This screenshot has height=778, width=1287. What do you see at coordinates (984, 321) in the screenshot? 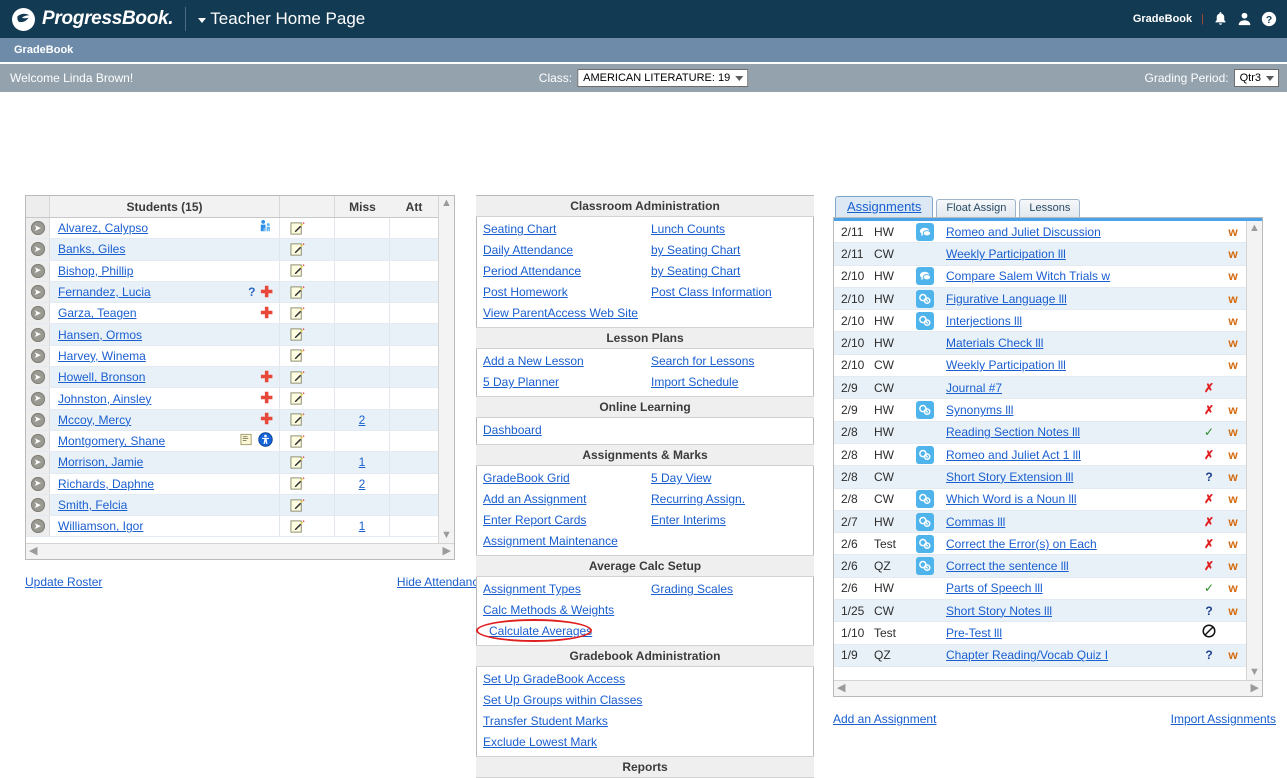
I see `assignment-name-link: Interjections lll` at bounding box center [984, 321].